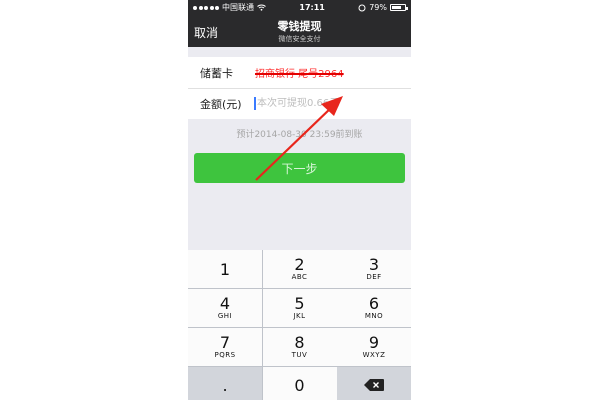 This screenshot has height=400, width=600. I want to click on card-label: 储蓄卡, so click(216, 73).